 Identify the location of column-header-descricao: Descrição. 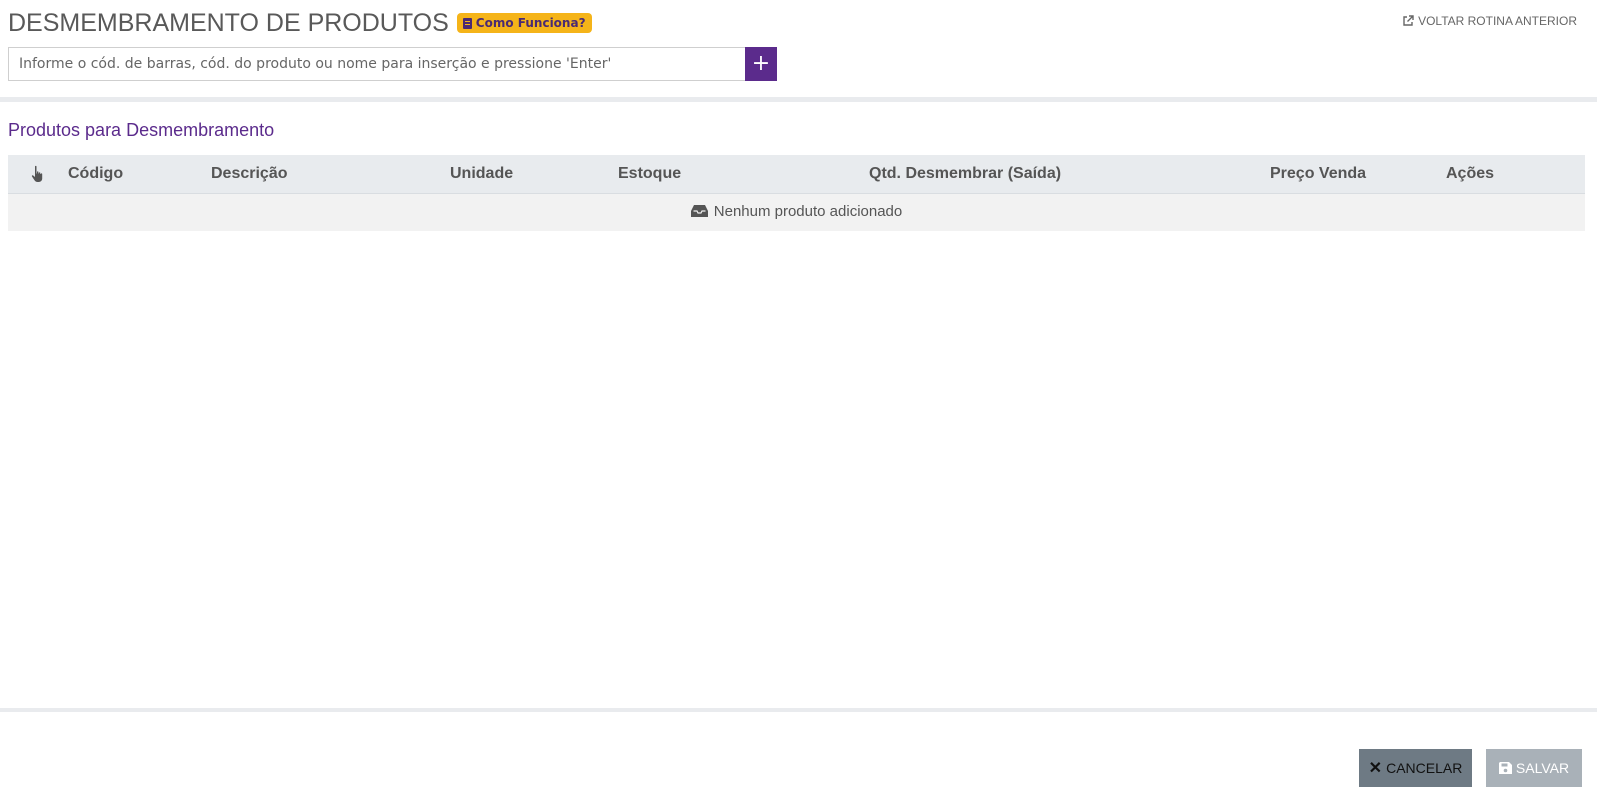
(330, 174).